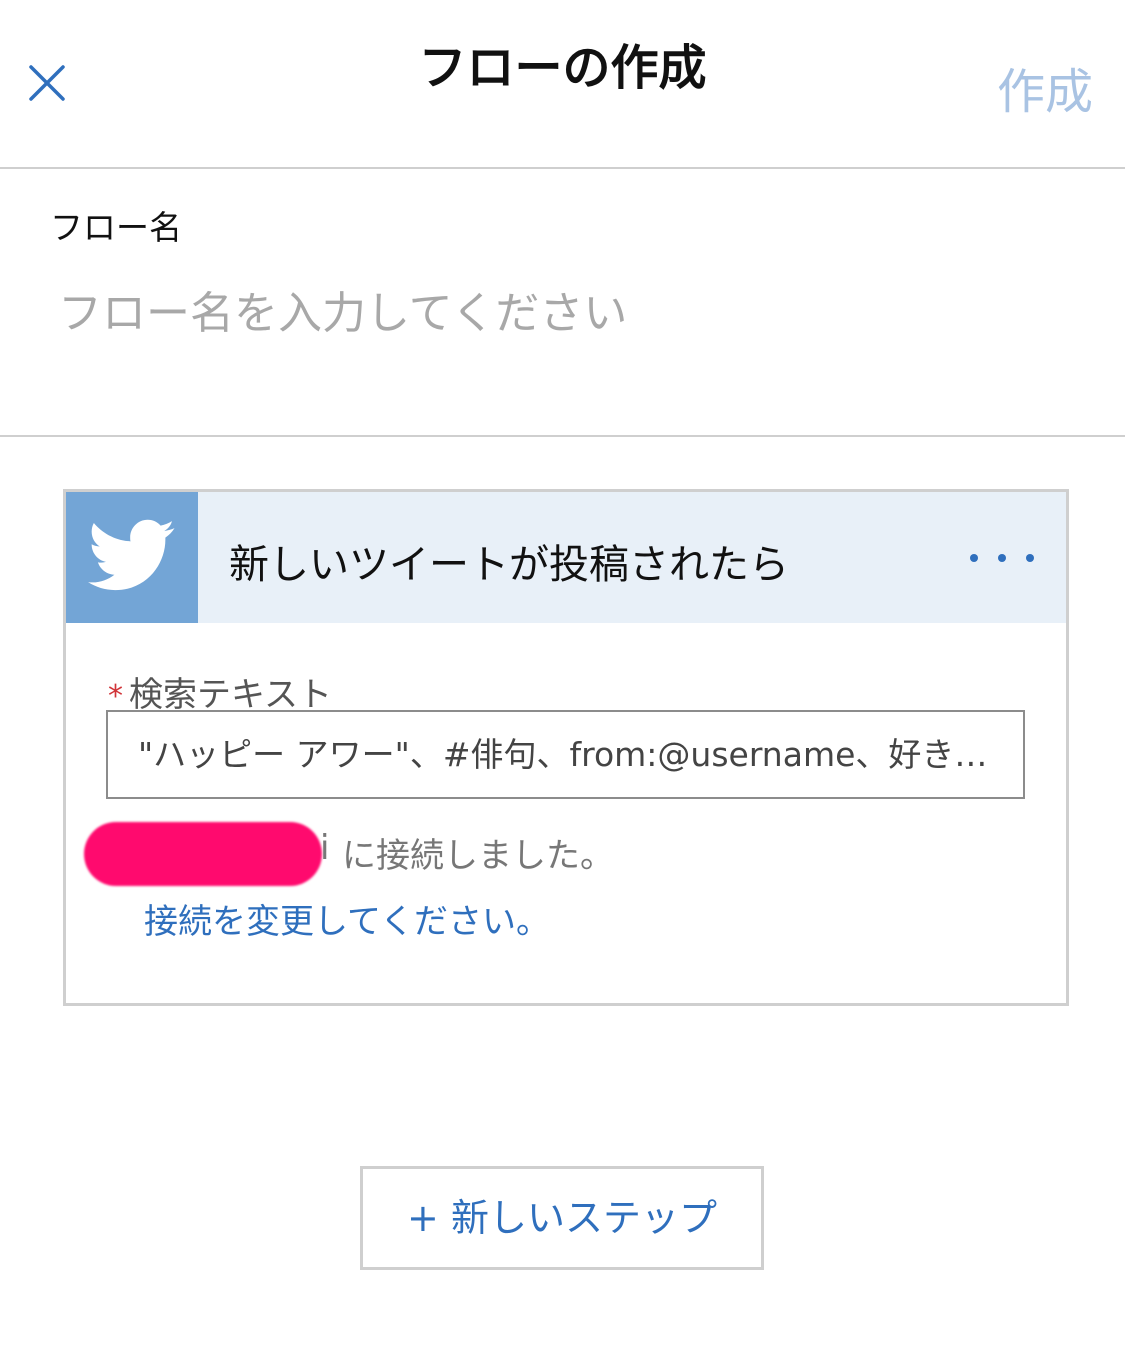  Describe the element at coordinates (115, 696) in the screenshot. I see `required-marker: *` at that location.